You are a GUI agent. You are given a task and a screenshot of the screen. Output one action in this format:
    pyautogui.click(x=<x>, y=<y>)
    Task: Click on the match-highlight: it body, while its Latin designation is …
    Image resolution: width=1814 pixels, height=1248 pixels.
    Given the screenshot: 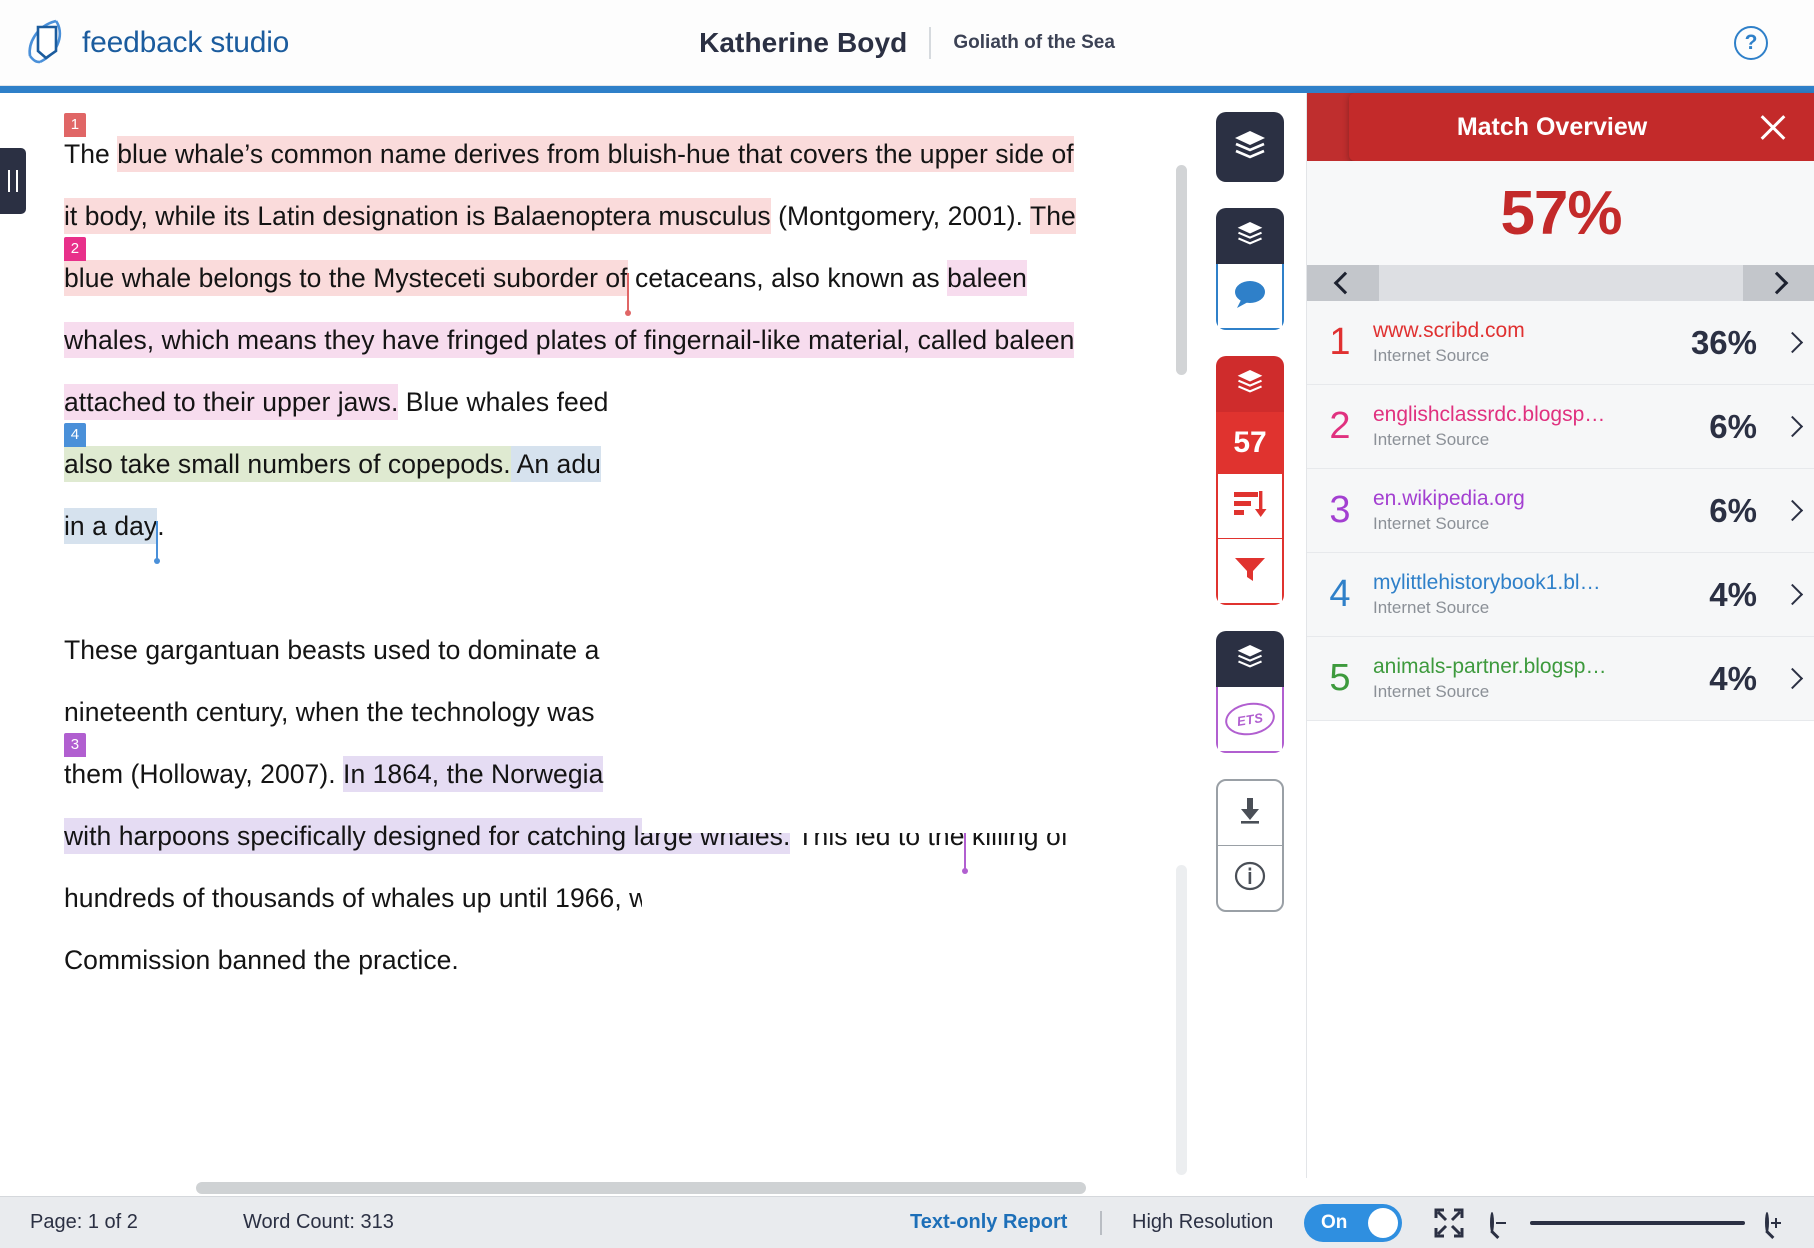 What is the action you would take?
    pyautogui.click(x=417, y=216)
    